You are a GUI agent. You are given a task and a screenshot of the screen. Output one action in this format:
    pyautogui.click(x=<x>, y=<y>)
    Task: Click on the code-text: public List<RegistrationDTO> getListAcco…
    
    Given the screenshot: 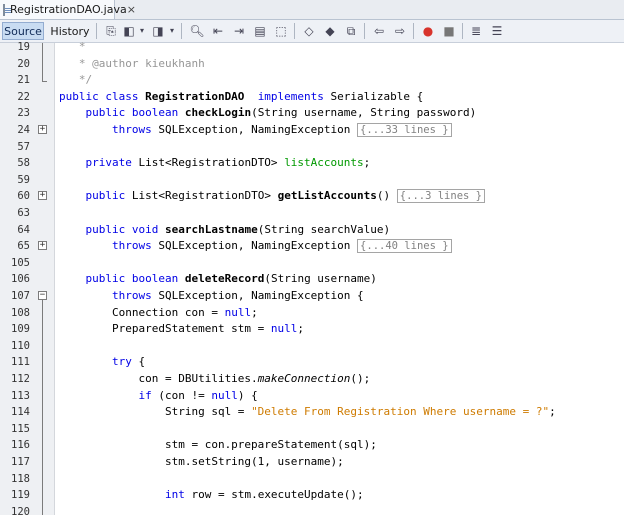 What is the action you would take?
    pyautogui.click(x=272, y=196)
    